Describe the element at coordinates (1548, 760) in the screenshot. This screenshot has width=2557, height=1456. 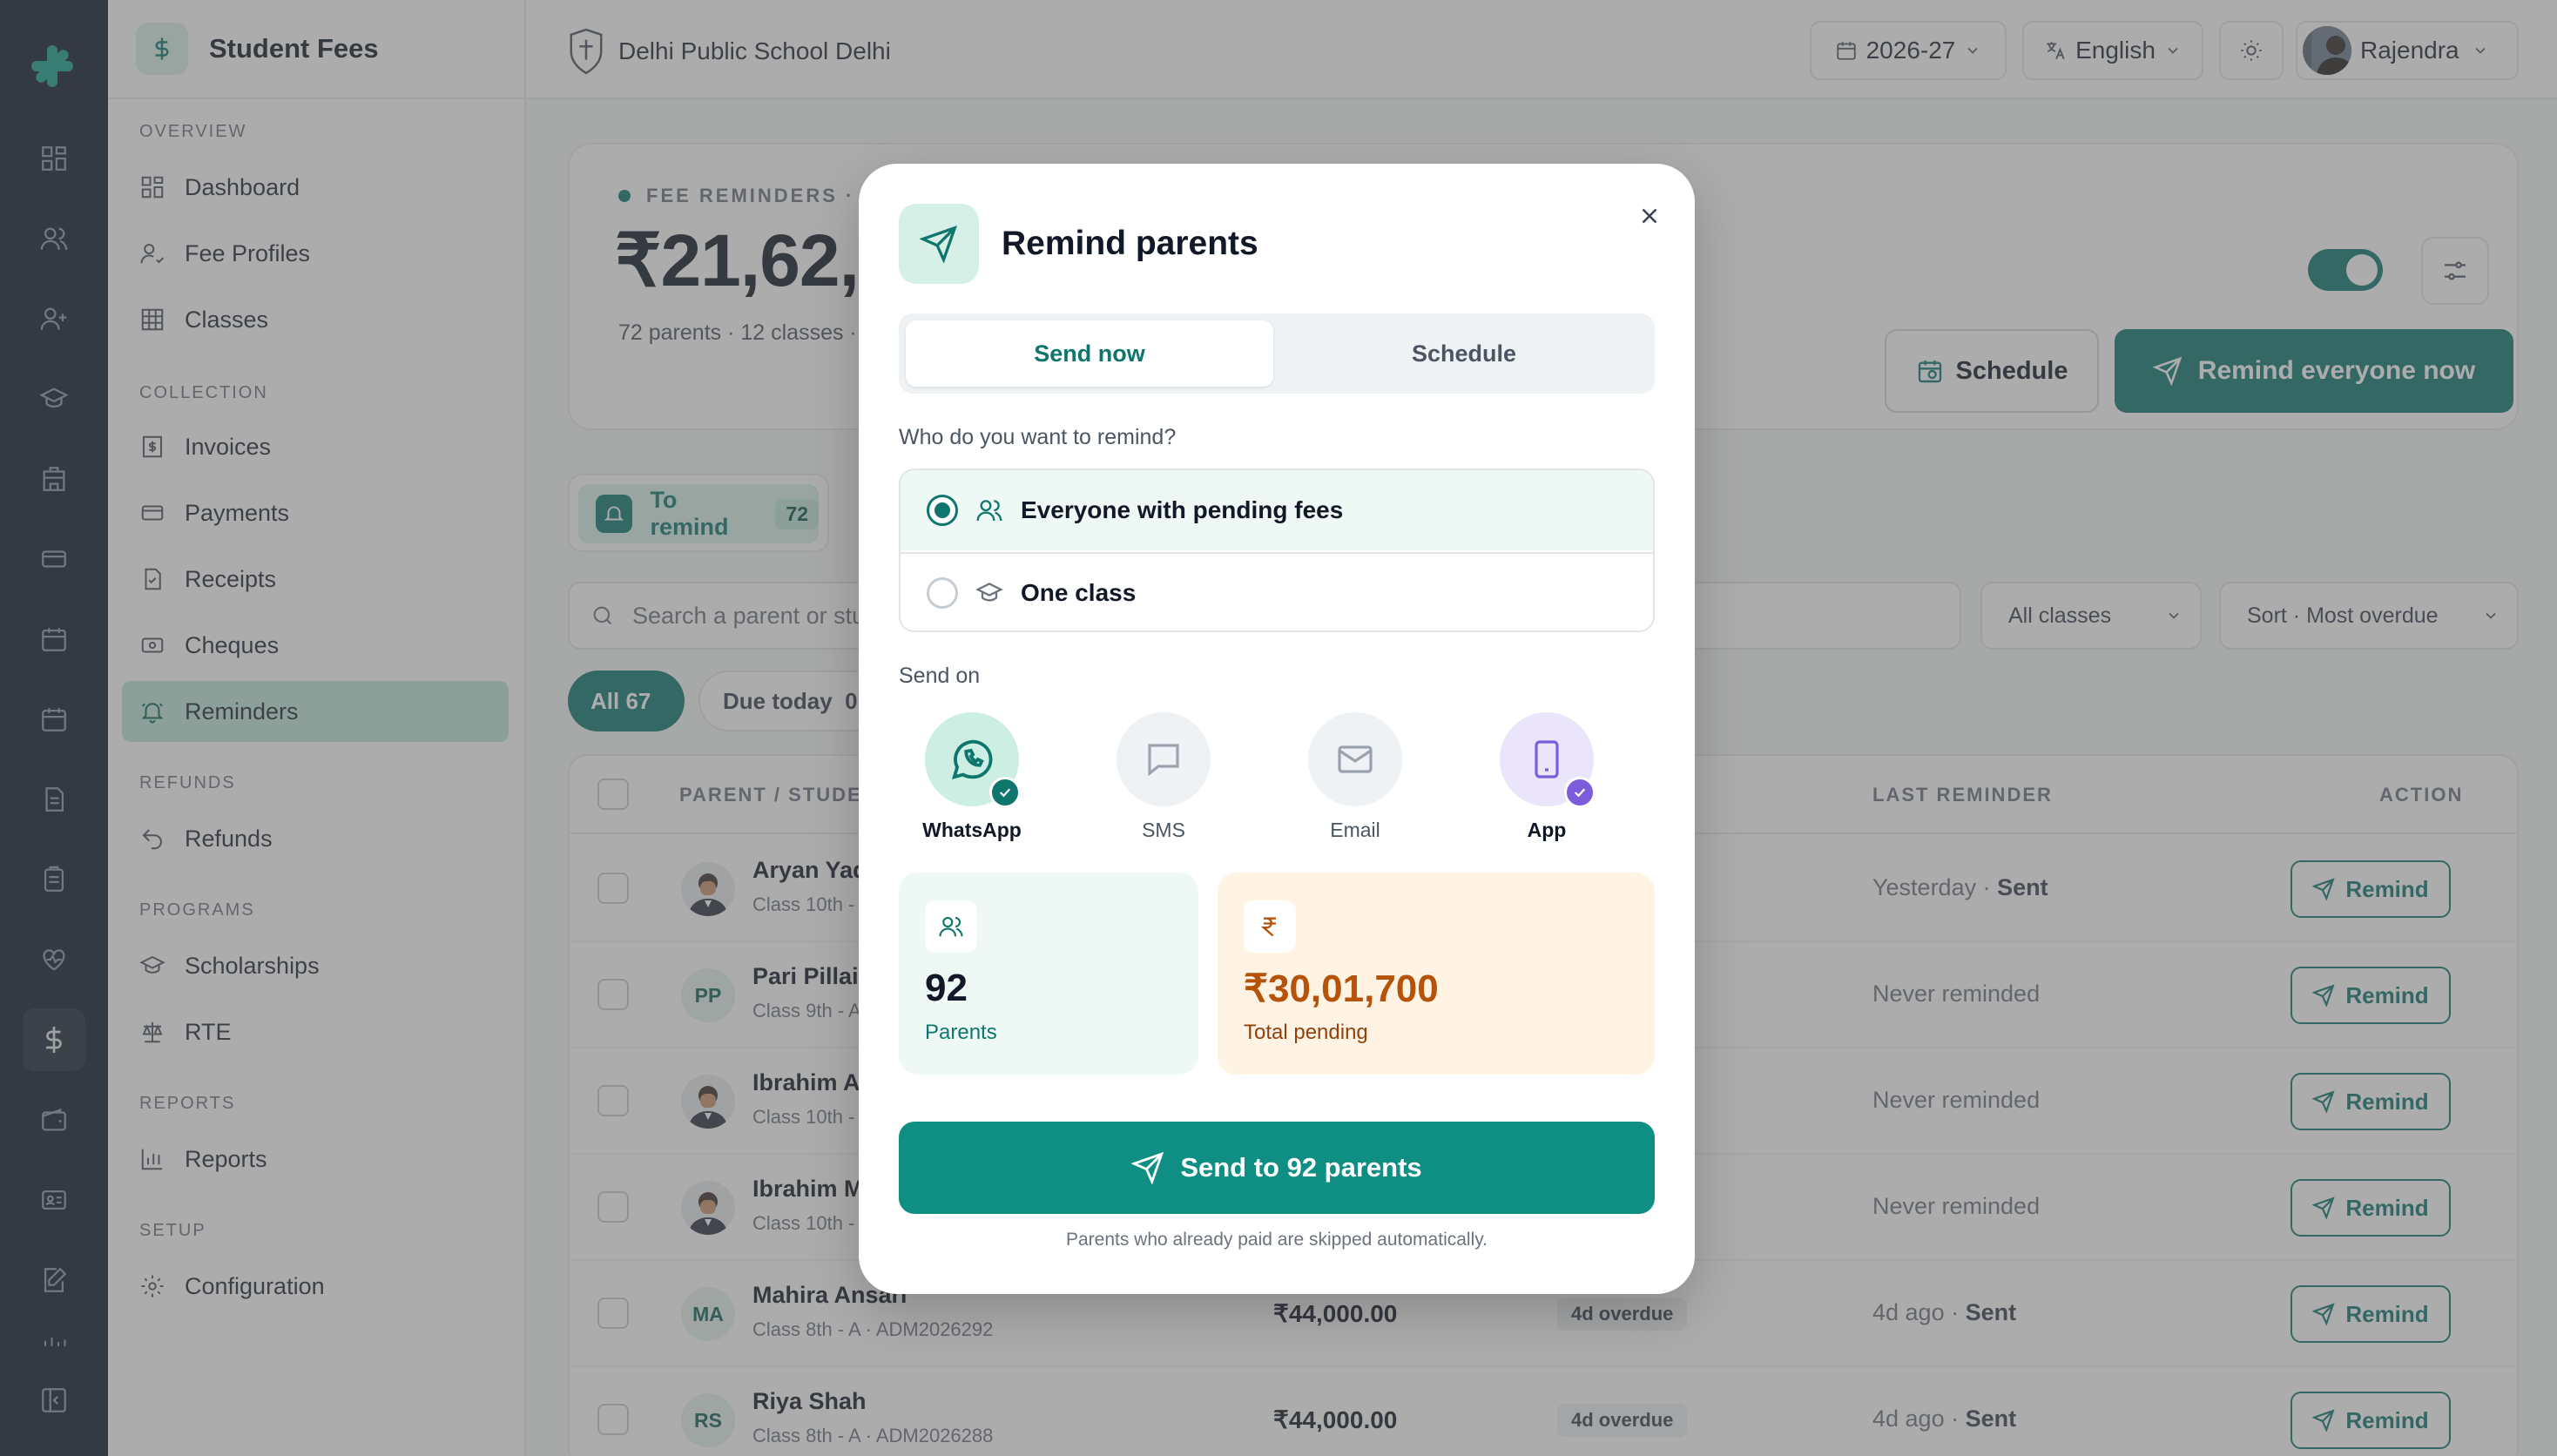
I see `smartphone-icon` at that location.